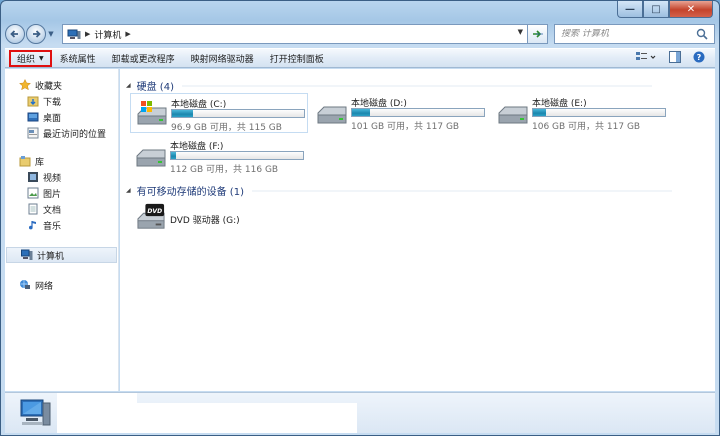 The height and width of the screenshot is (436, 720). Describe the element at coordinates (25, 161) in the screenshot. I see `libraries-icon` at that location.